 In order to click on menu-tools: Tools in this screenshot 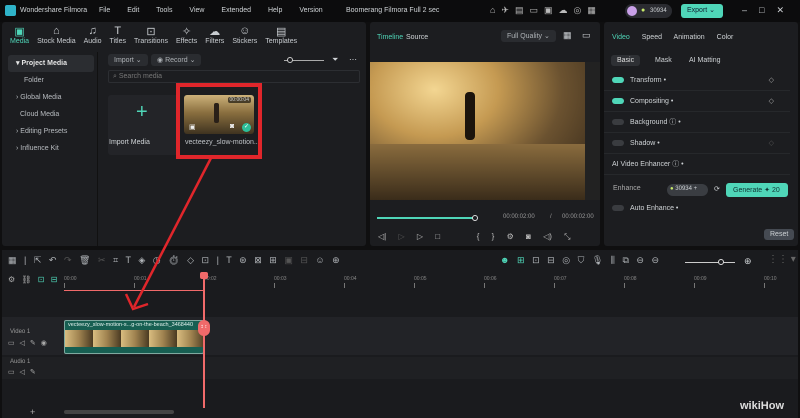, I will do `click(164, 10)`.